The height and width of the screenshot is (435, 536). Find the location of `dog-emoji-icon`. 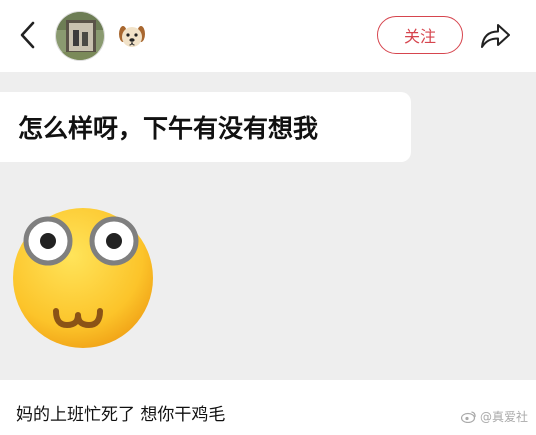

dog-emoji-icon is located at coordinates (132, 36).